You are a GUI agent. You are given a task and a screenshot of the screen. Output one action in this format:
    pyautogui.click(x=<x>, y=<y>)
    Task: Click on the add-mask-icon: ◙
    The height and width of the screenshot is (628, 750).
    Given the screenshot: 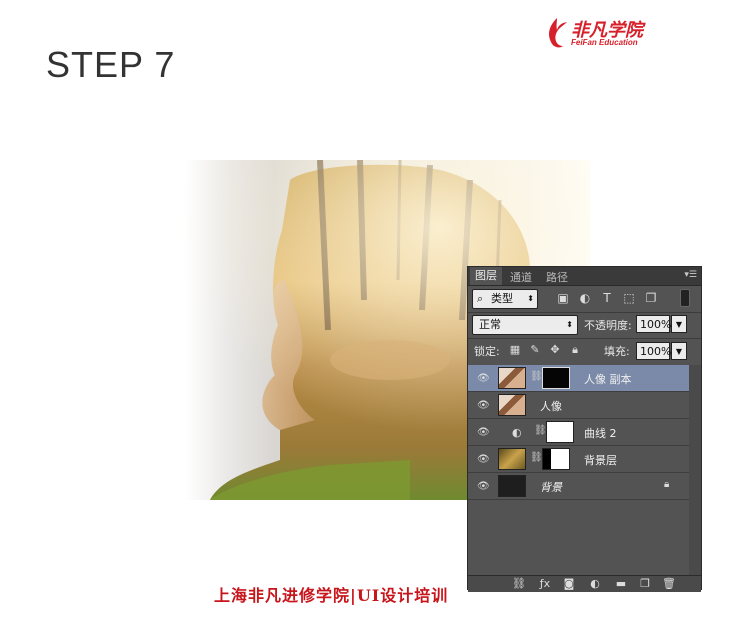 What is the action you would take?
    pyautogui.click(x=569, y=583)
    